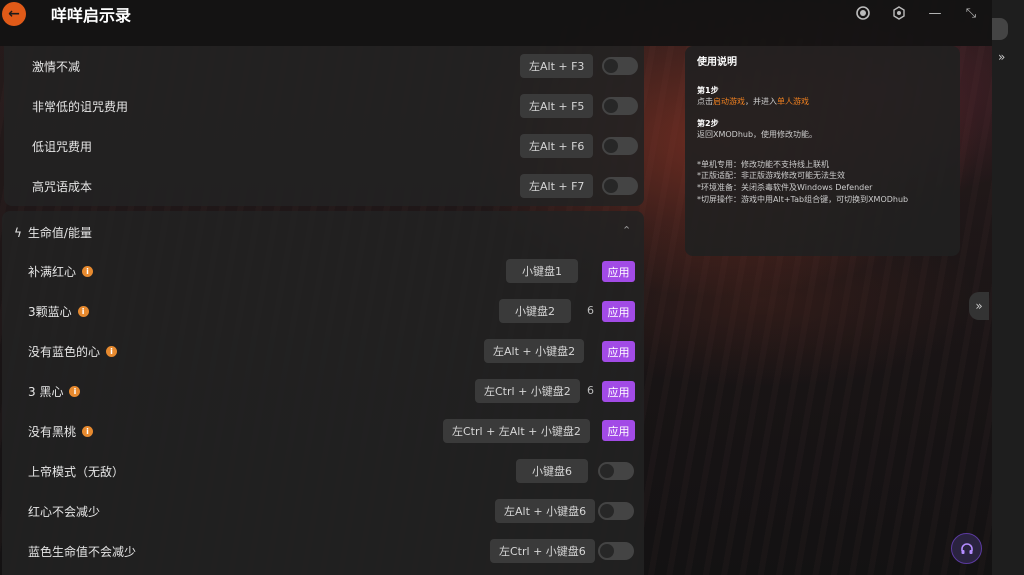 The height and width of the screenshot is (575, 1024). I want to click on chevron-up-icon: ⌃, so click(626, 230).